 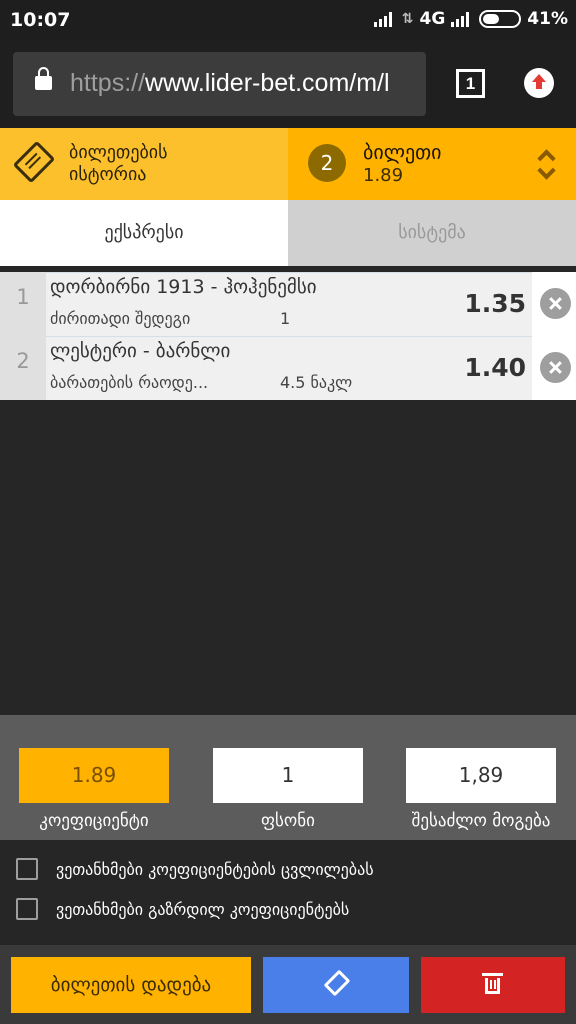 I want to click on coefficient-display: 1.89, so click(x=94, y=775).